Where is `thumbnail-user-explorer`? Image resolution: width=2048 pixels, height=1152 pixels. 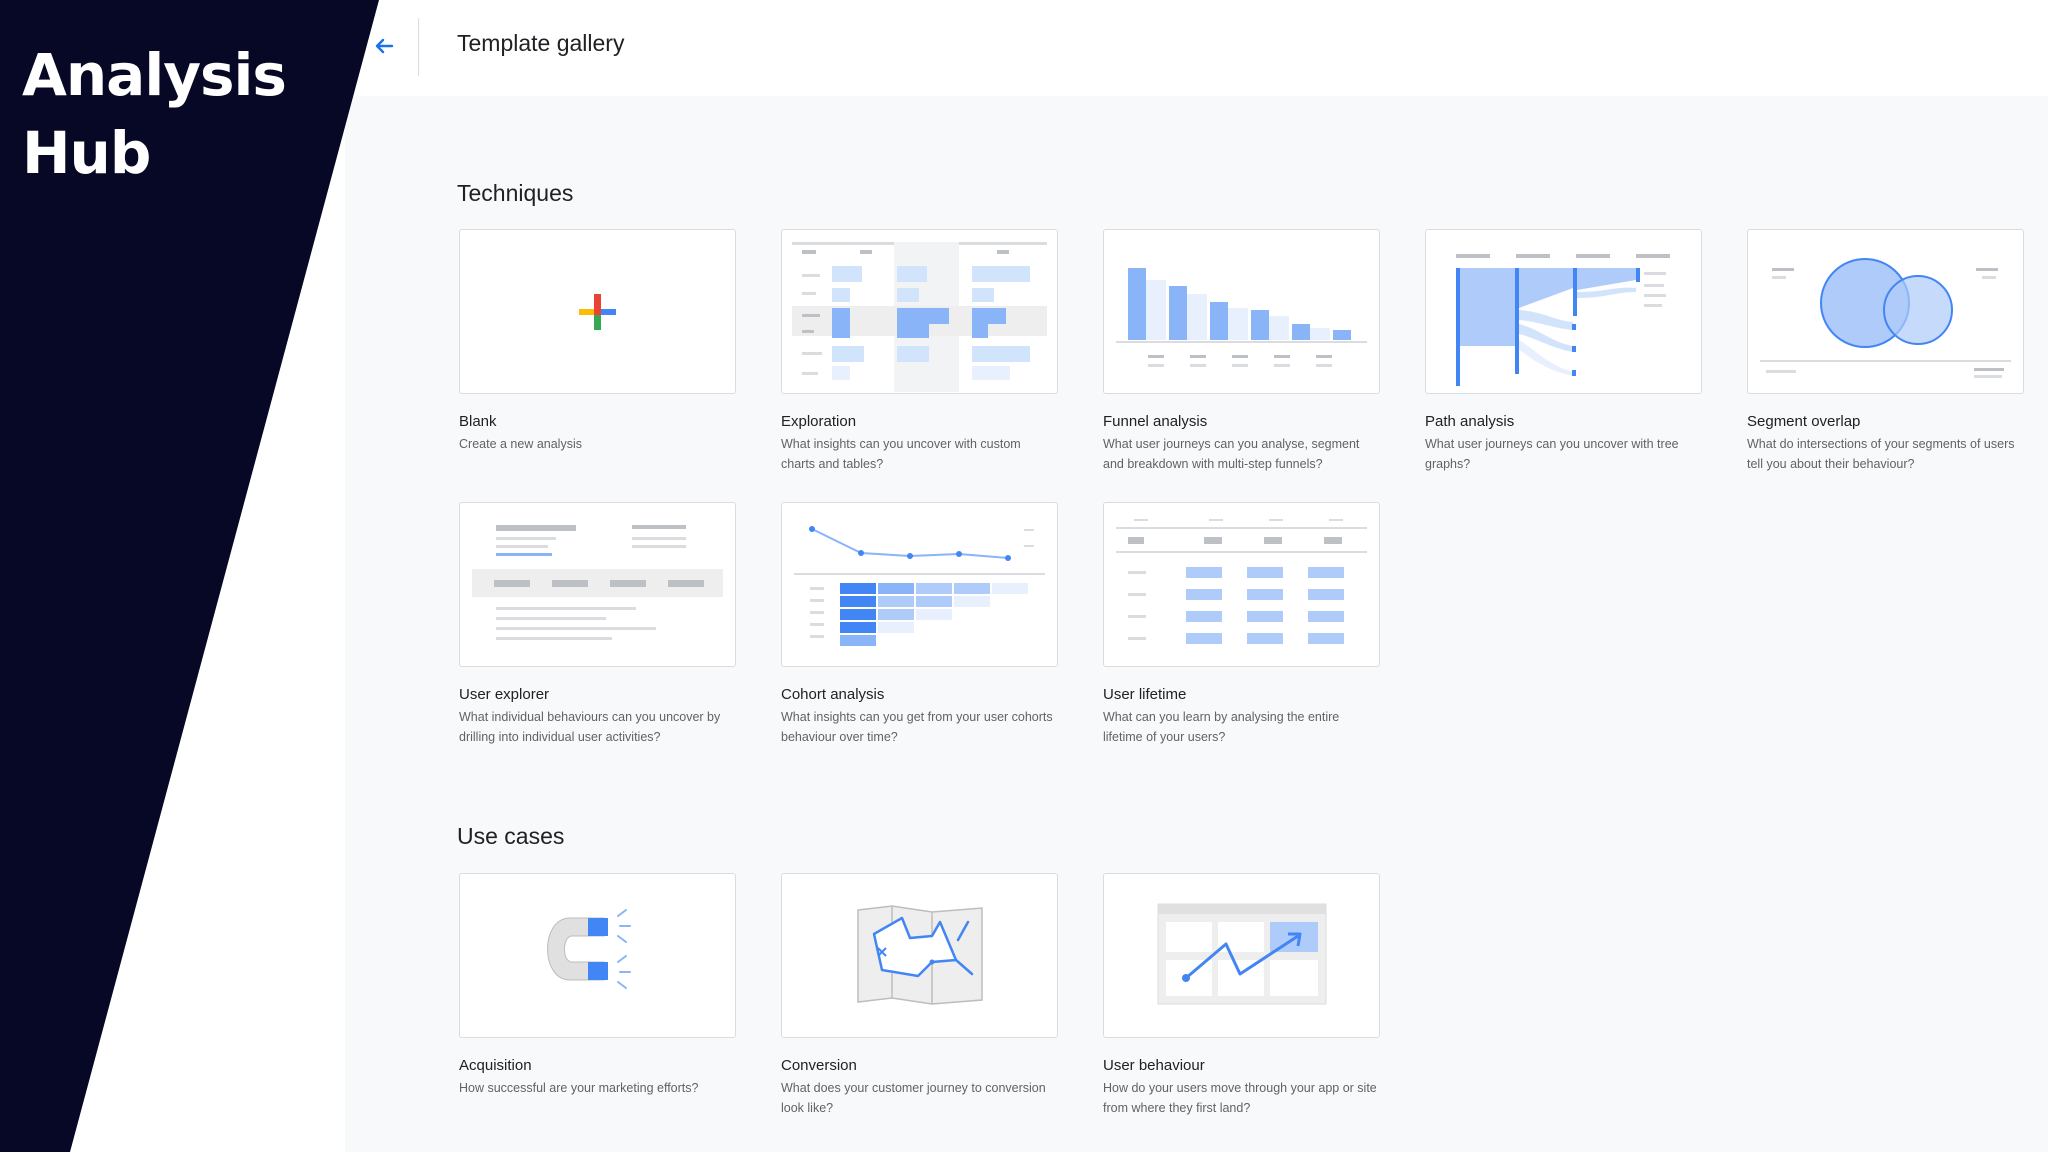
thumbnail-user-explorer is located at coordinates (597, 584).